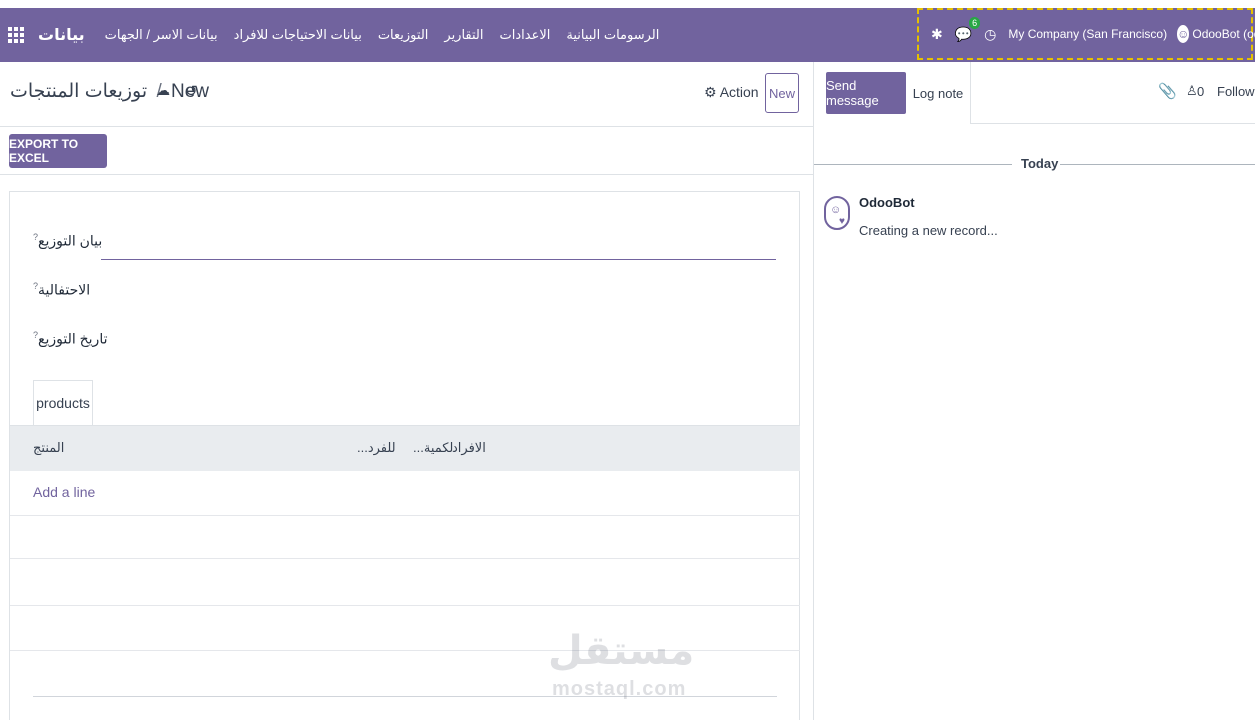  Describe the element at coordinates (48, 448) in the screenshot. I see `column-product: المنتج` at that location.